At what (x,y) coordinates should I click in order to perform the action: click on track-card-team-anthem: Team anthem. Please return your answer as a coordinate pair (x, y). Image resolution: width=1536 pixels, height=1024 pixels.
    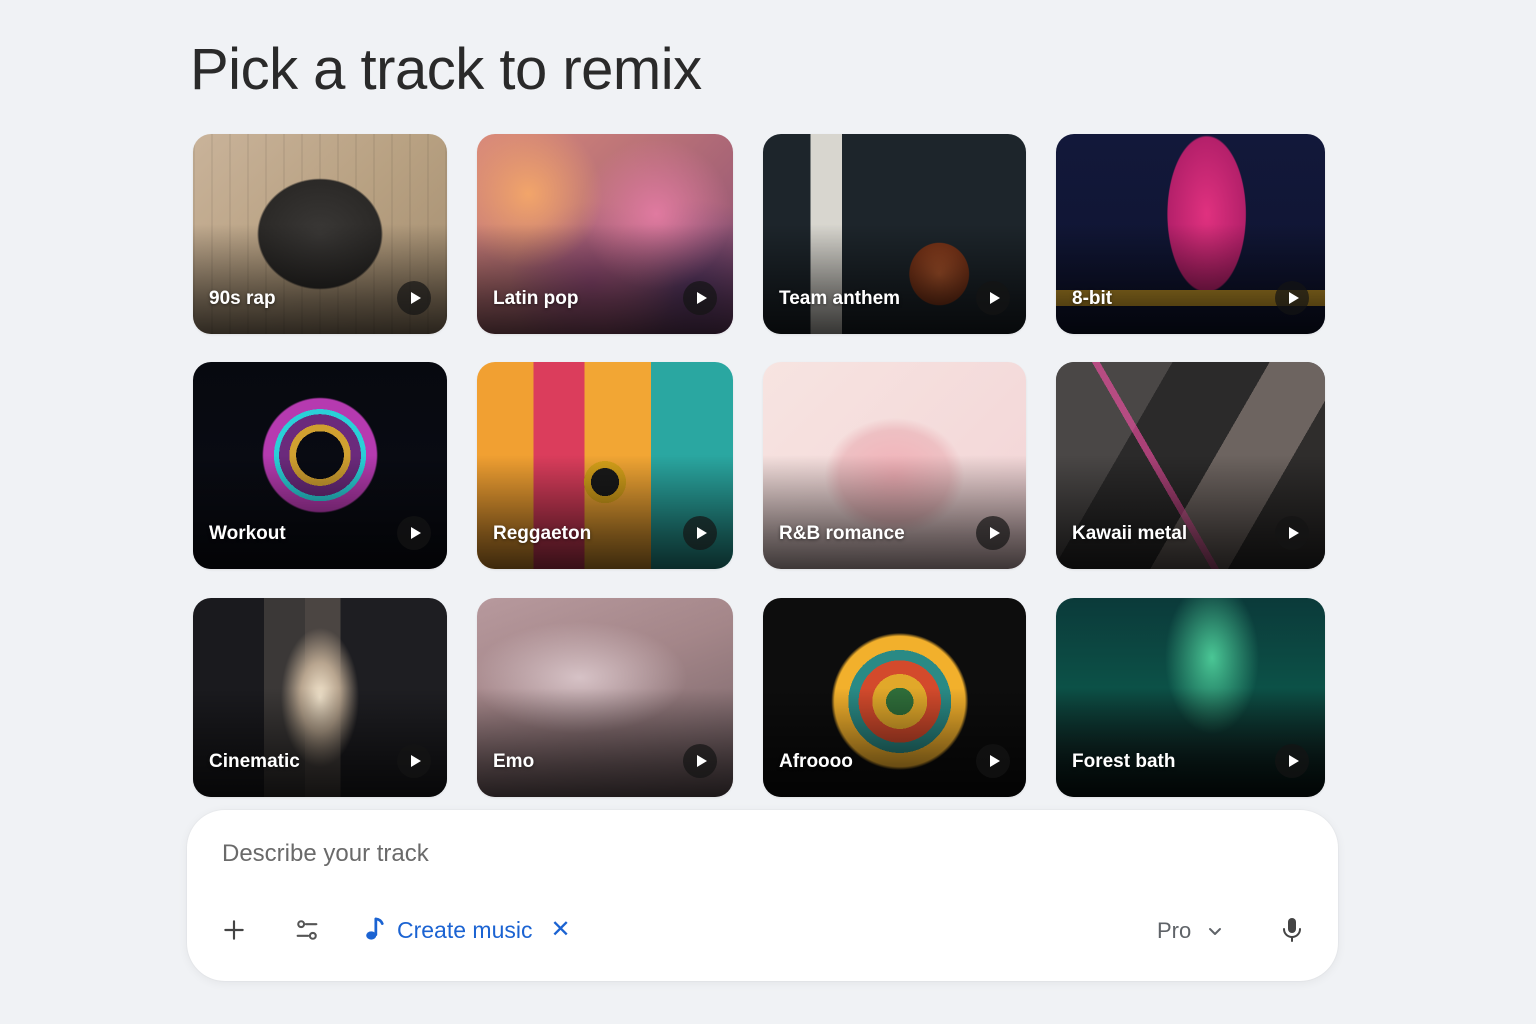
    Looking at the image, I should click on (894, 234).